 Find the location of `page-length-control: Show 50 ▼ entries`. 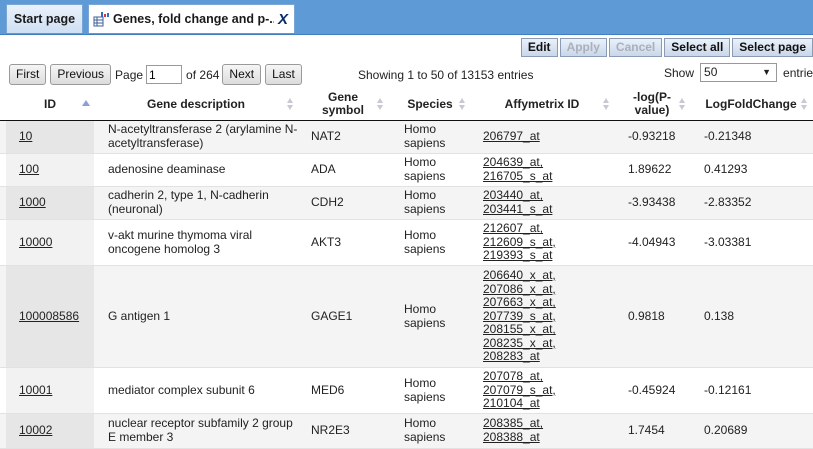

page-length-control: Show 50 ▼ entries is located at coordinates (738, 72).